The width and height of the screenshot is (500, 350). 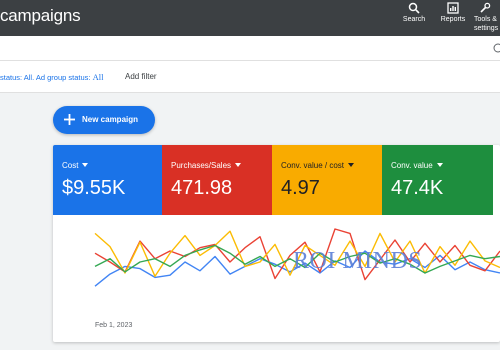 I want to click on metric-card-conv-value: Conv. value 47.4K, so click(x=437, y=180).